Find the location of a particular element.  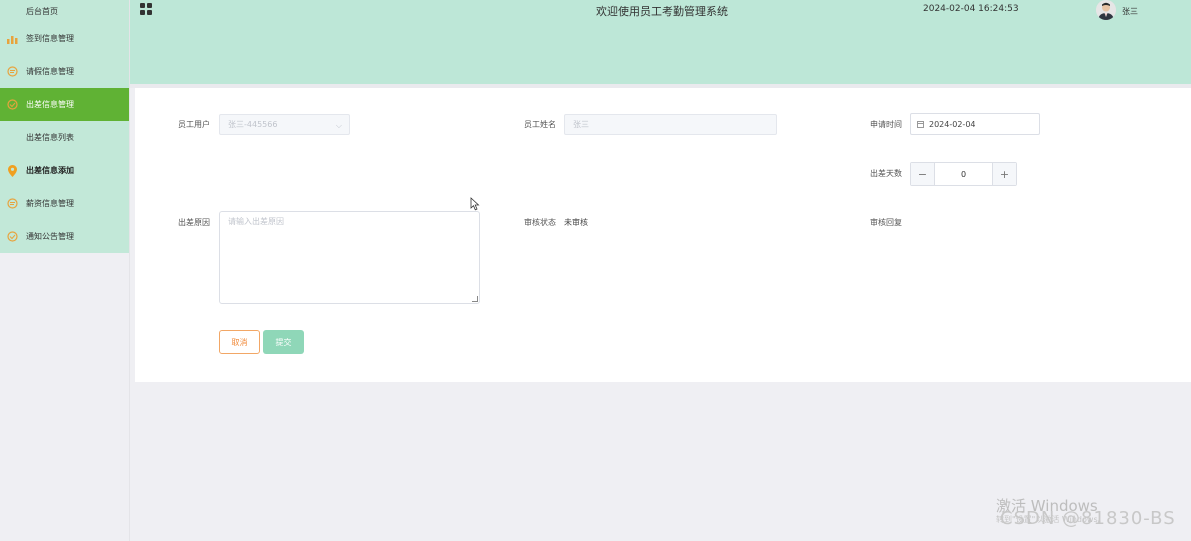

top-header: 欢迎使用员工考勤管理系统 2024-02-04 16:24:53 张三 is located at coordinates (660, 42).